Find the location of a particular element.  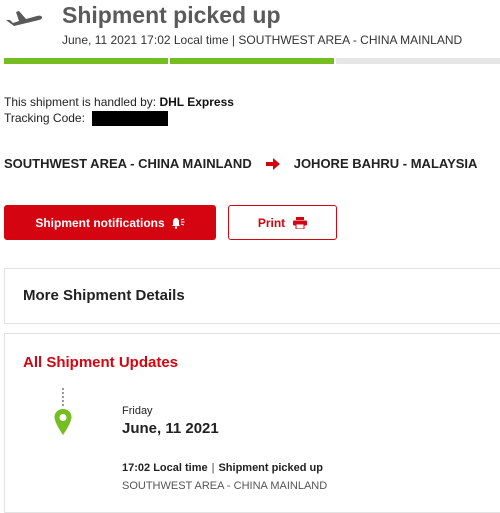

more-shipment-details-panel: More Shipment Details is located at coordinates (252, 296).